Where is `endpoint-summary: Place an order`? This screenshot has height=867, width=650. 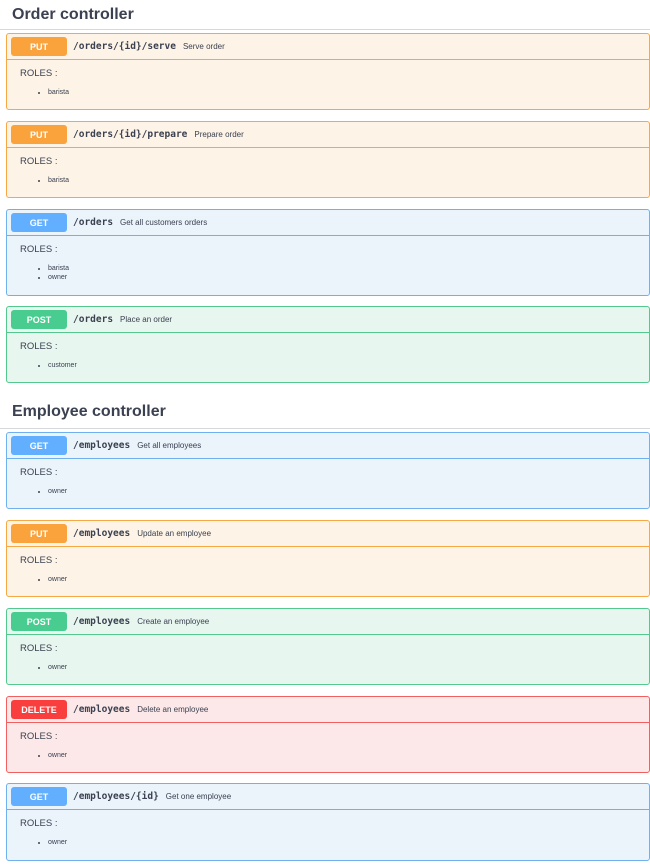 endpoint-summary: Place an order is located at coordinates (146, 319).